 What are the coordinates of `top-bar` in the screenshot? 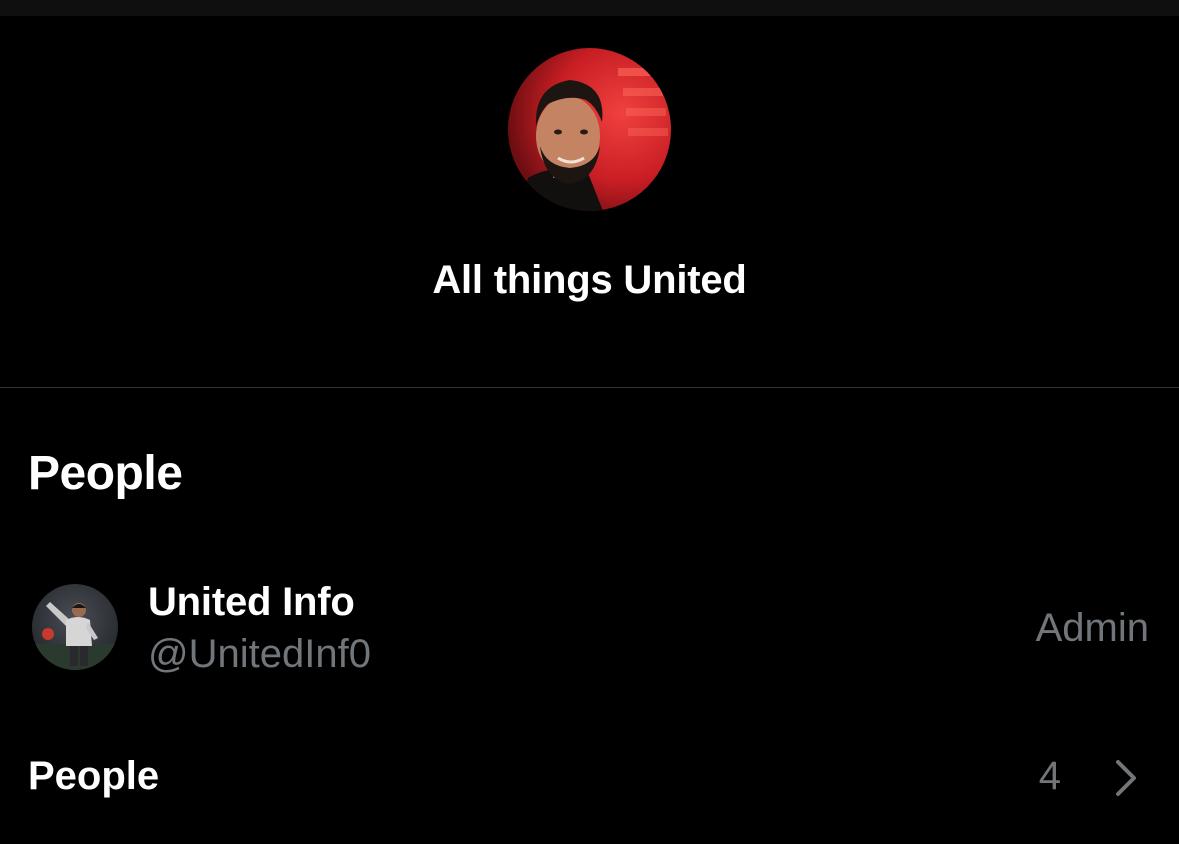 It's located at (589, 8).